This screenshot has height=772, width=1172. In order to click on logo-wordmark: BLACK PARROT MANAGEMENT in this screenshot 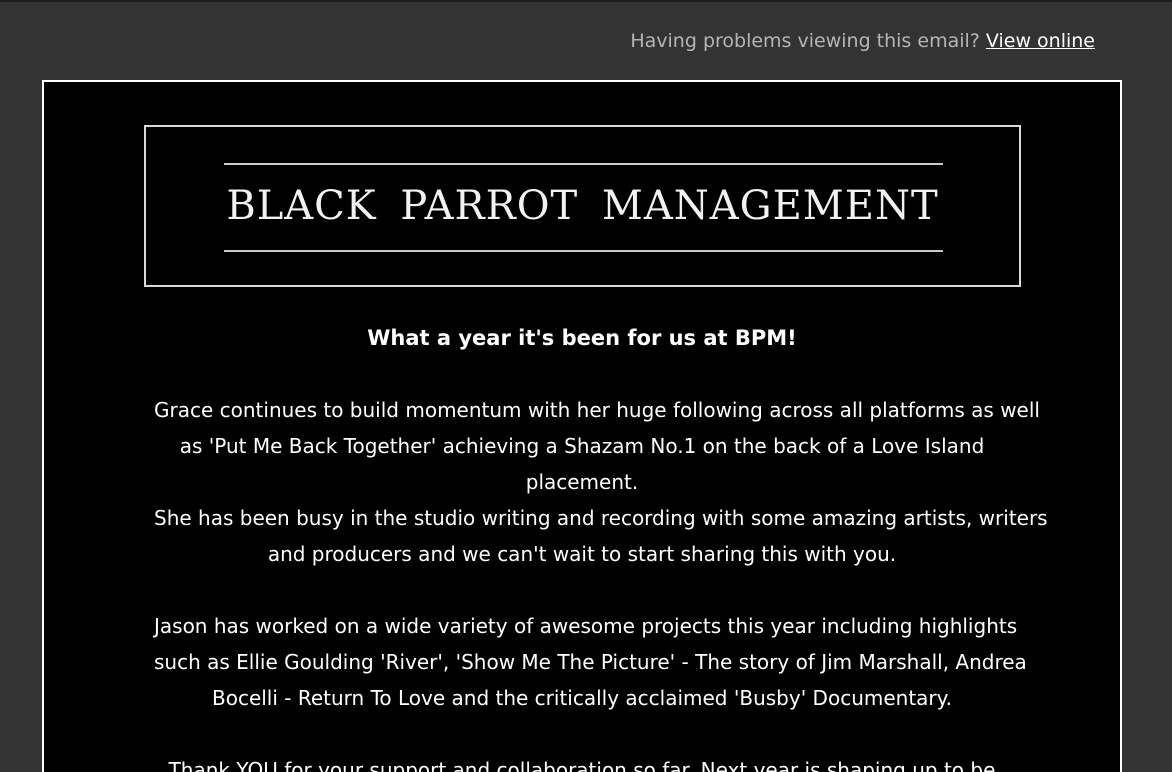, I will do `click(582, 206)`.